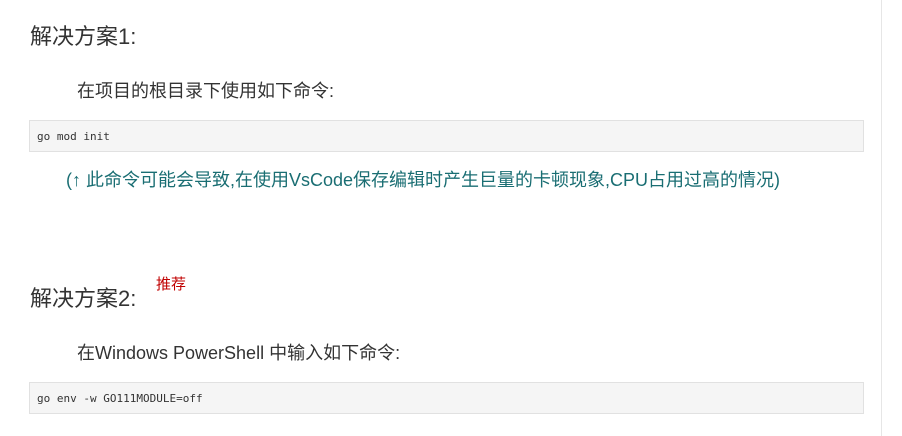  I want to click on page-right-border, so click(881, 218).